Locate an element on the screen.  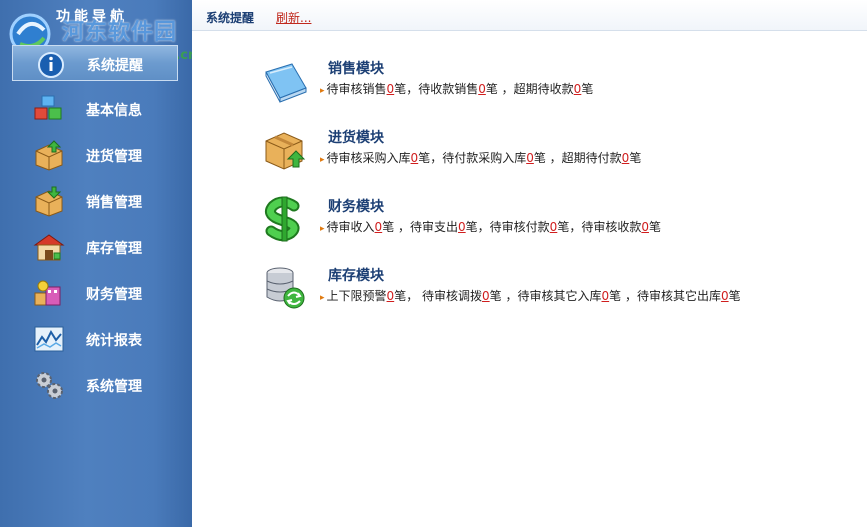
sidebar-item-system: 系统管理 is located at coordinates (95, 385).